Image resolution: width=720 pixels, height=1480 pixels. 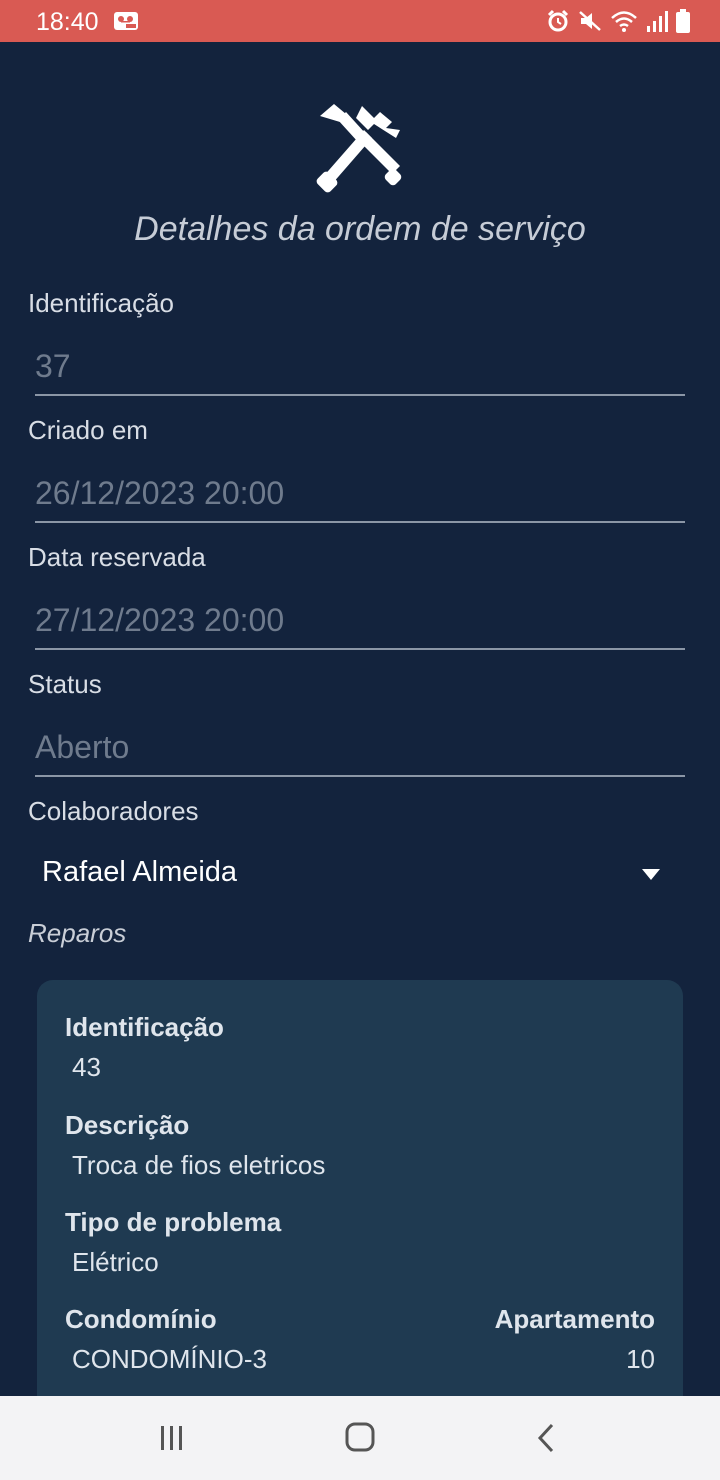 What do you see at coordinates (360, 366) in the screenshot?
I see `identification-field: 37` at bounding box center [360, 366].